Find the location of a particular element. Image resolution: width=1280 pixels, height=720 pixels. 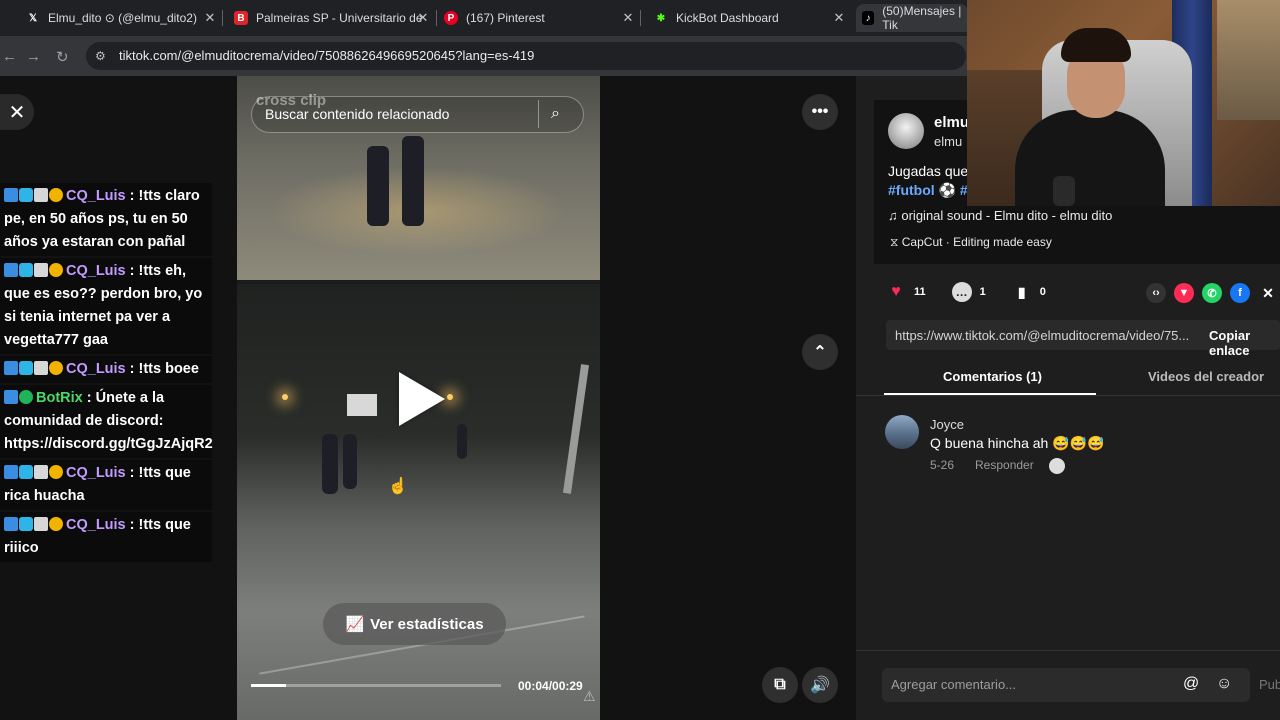

commenter-name: Joyce is located at coordinates (947, 424).